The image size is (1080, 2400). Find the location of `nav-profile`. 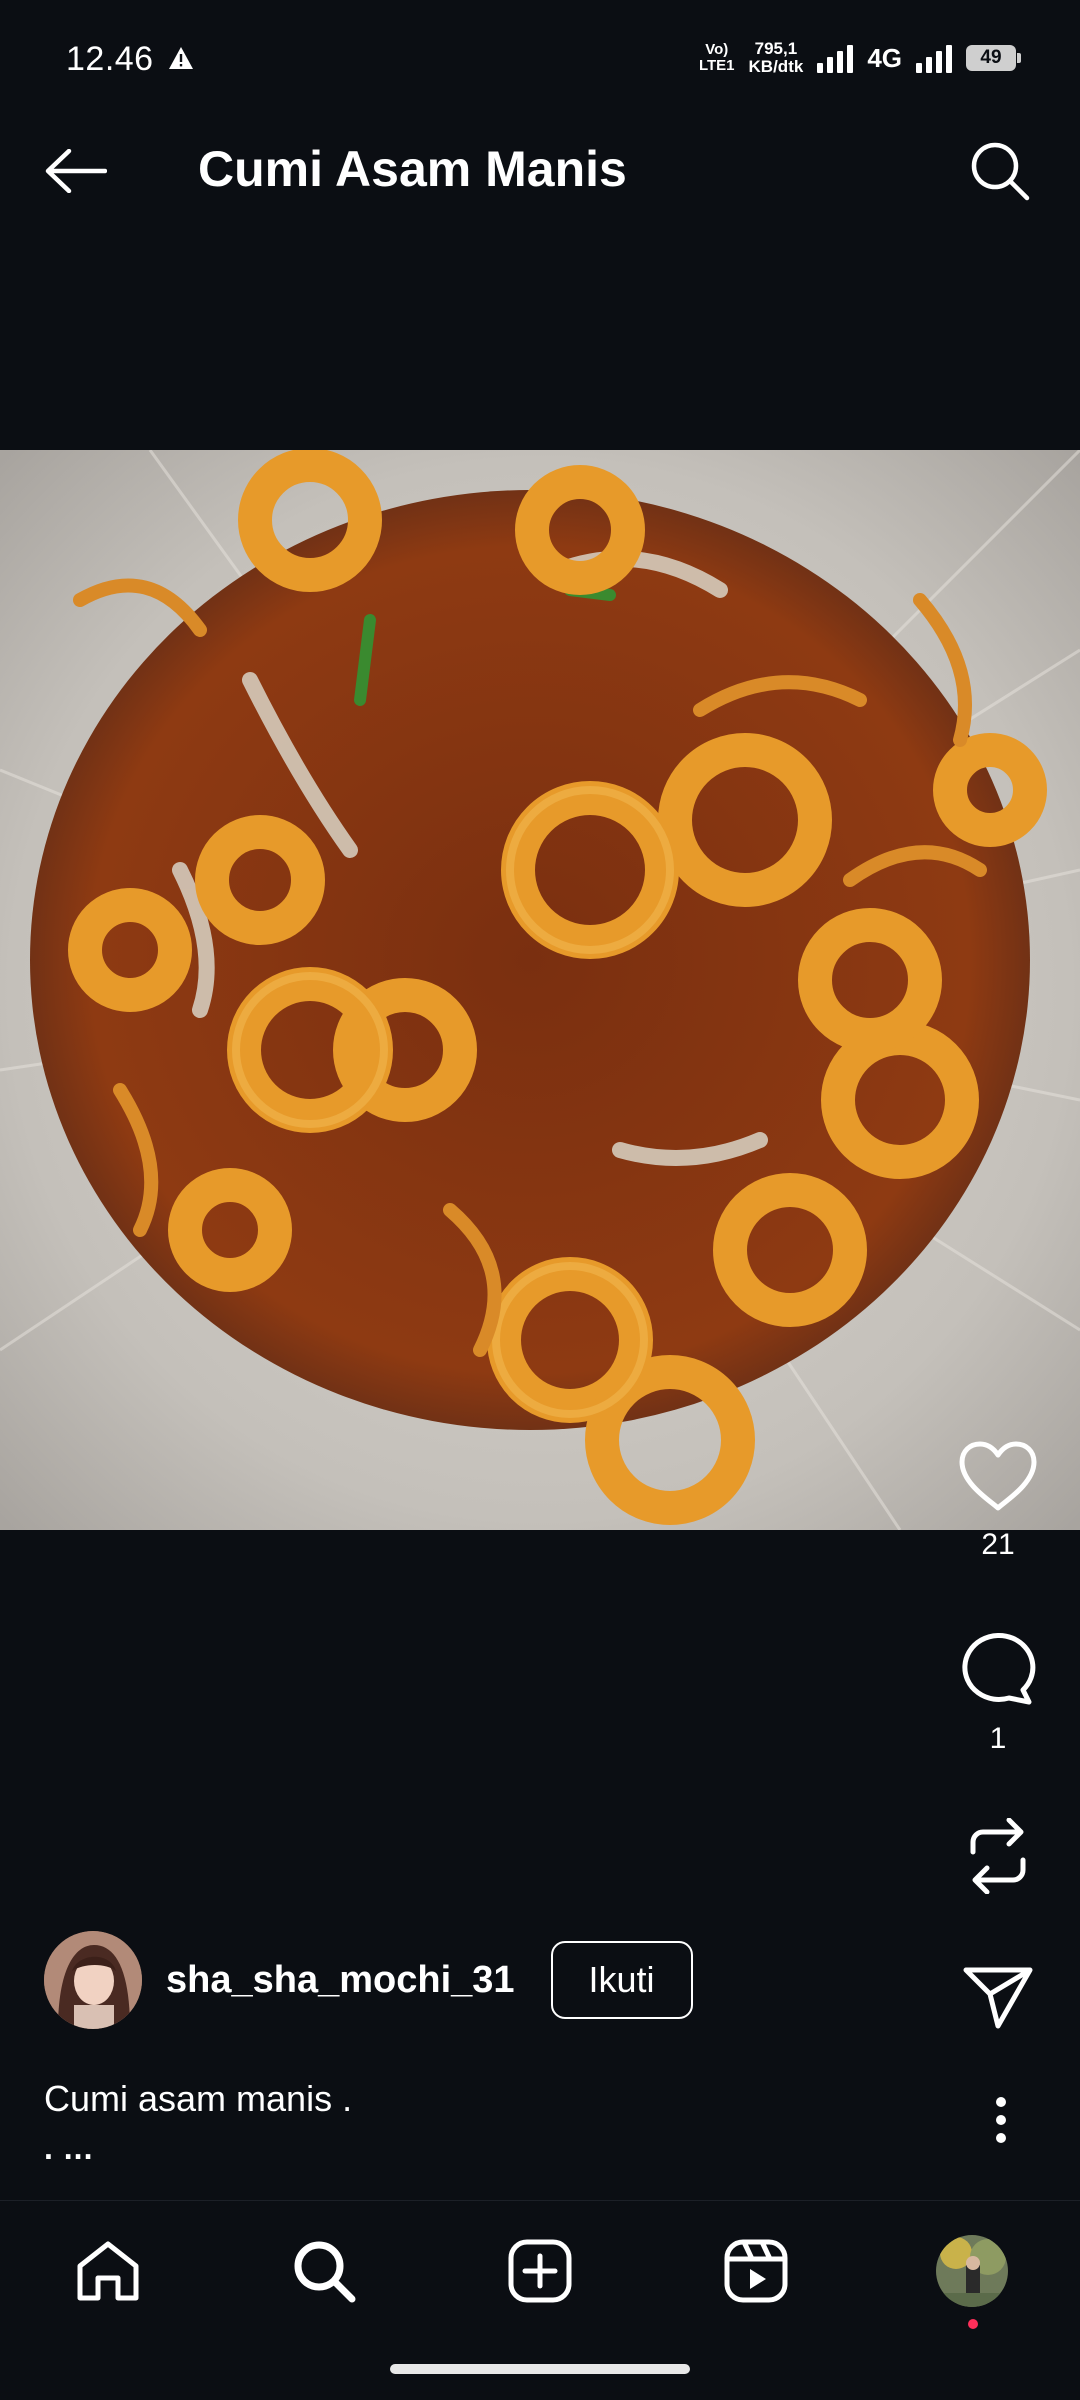

nav-profile is located at coordinates (972, 2271).